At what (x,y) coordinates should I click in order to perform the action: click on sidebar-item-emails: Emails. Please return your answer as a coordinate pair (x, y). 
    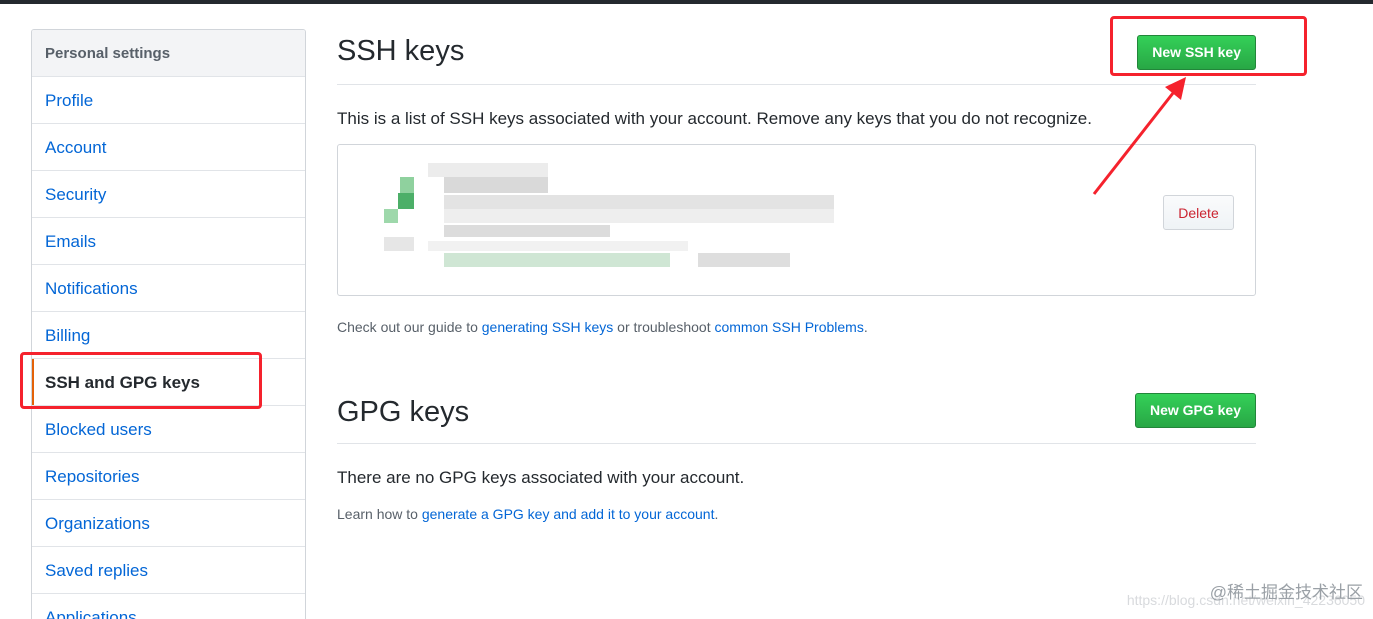
    Looking at the image, I should click on (168, 241).